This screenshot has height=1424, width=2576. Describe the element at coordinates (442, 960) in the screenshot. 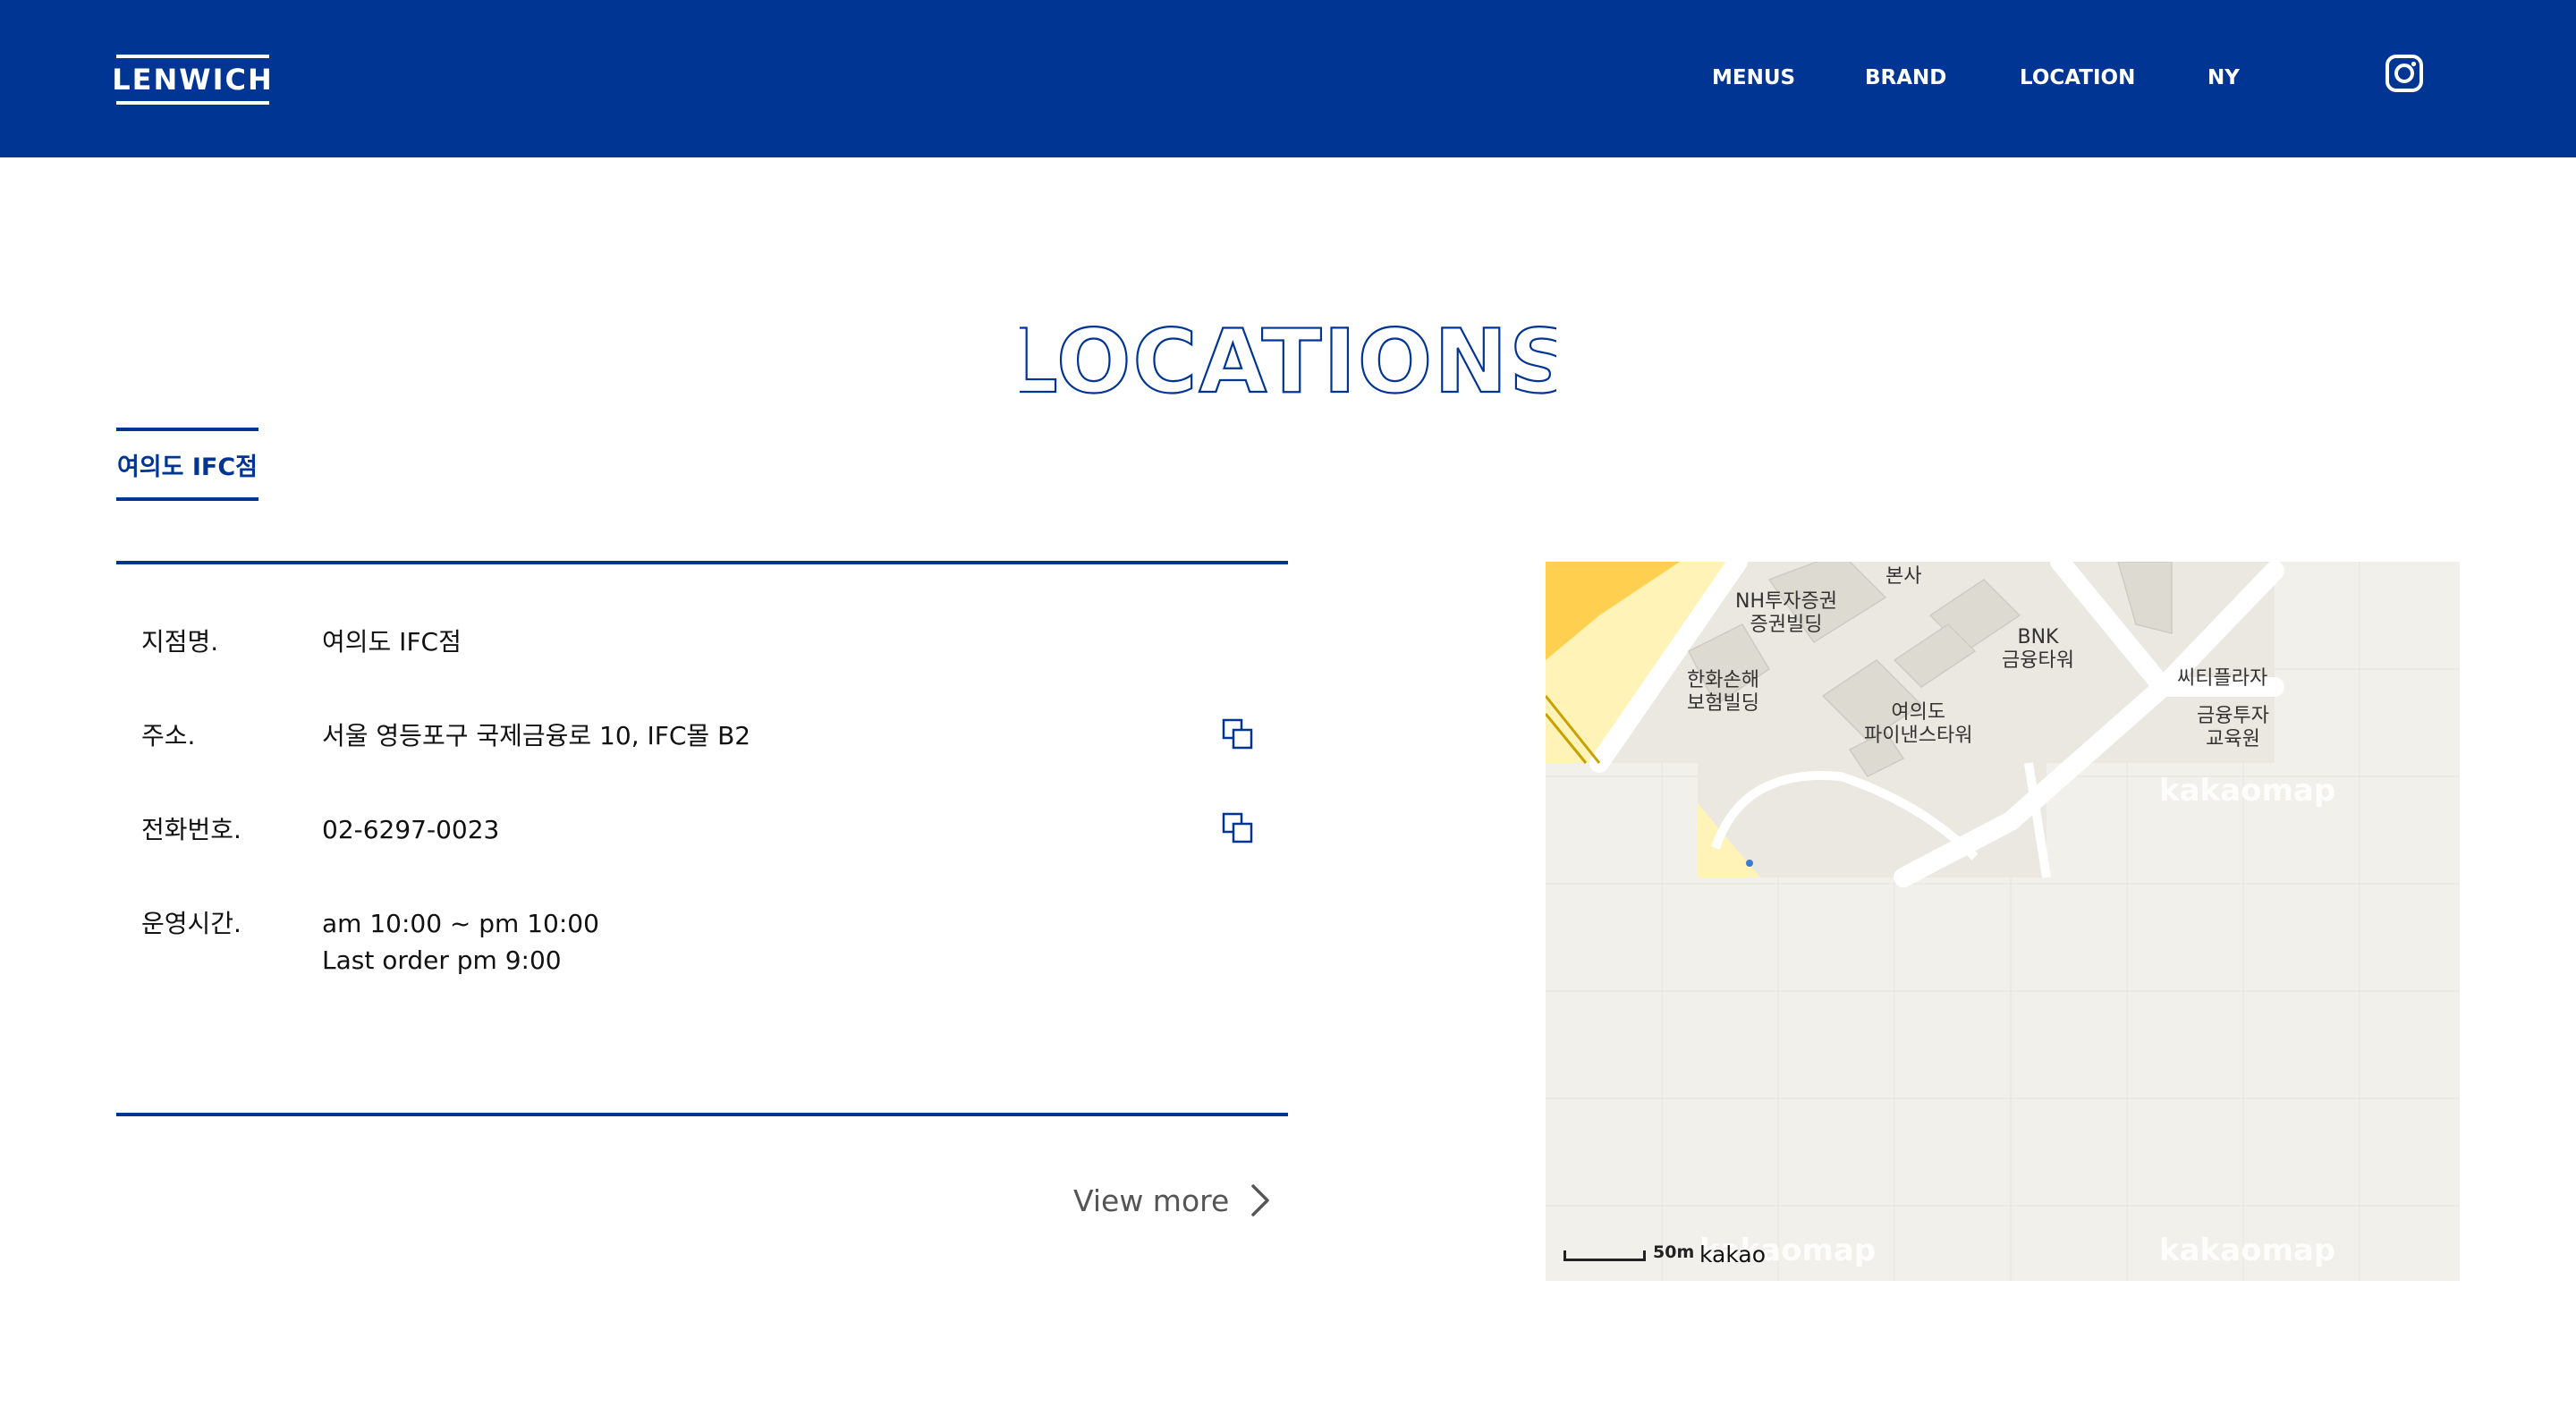

I see `last-order-value: Last order pm 9:00` at that location.